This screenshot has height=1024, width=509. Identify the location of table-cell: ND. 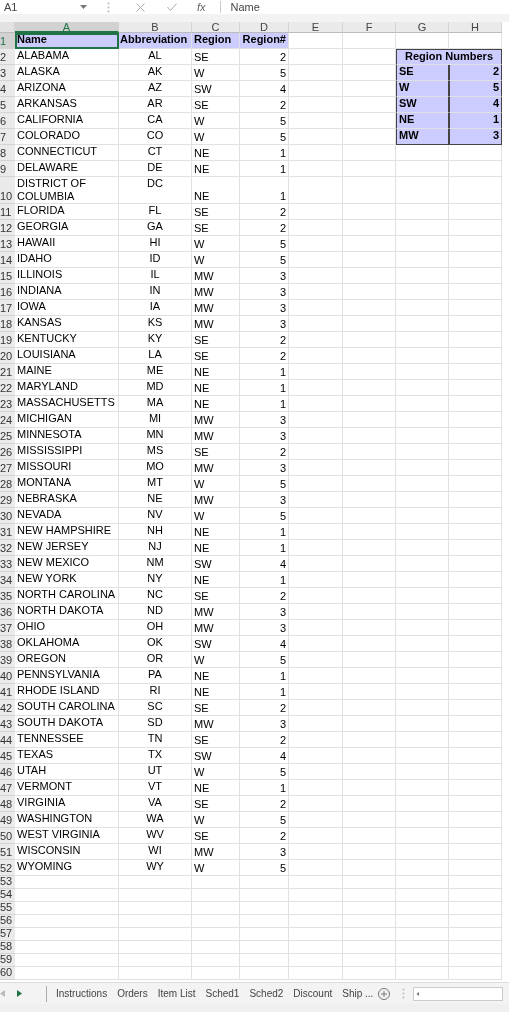
(155, 612).